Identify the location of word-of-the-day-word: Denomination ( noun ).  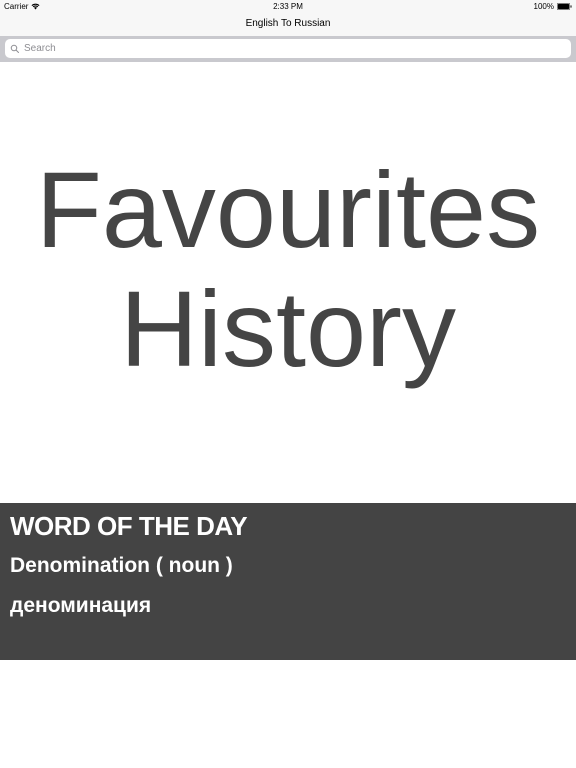
(121, 565).